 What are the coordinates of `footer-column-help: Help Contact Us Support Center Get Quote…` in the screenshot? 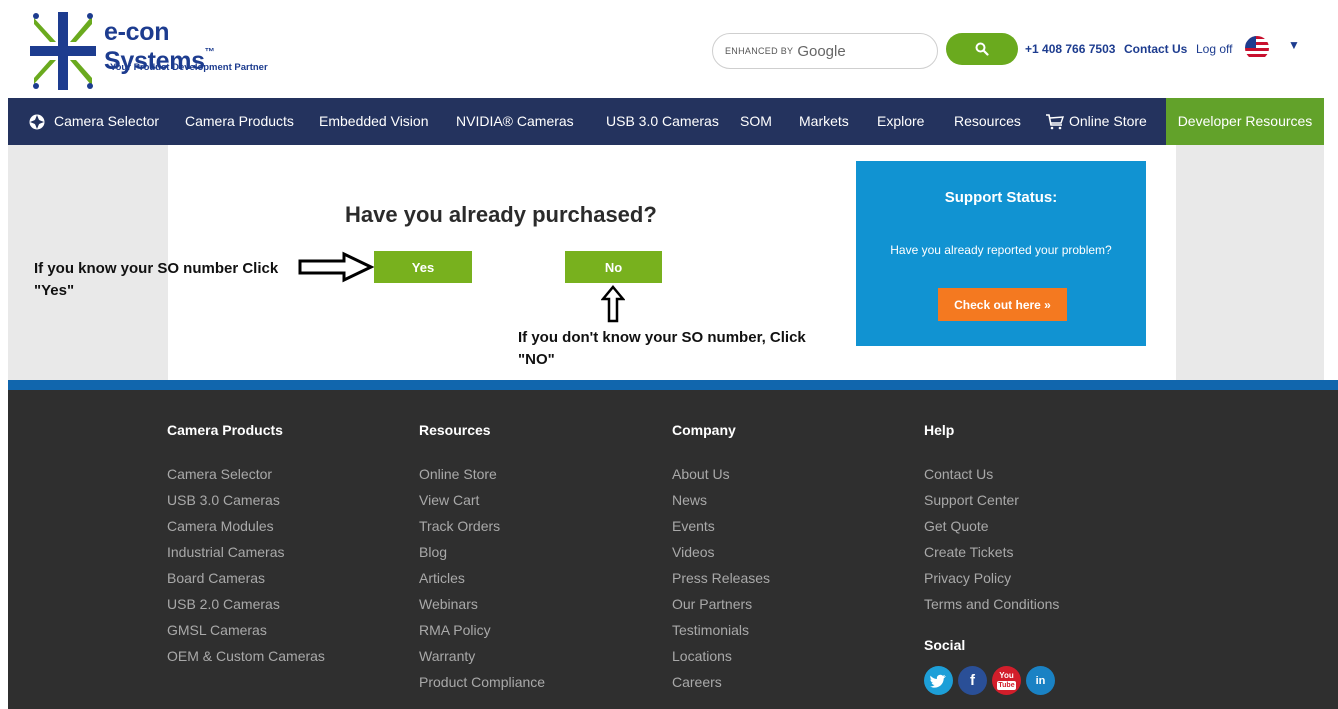 It's located at (991, 519).